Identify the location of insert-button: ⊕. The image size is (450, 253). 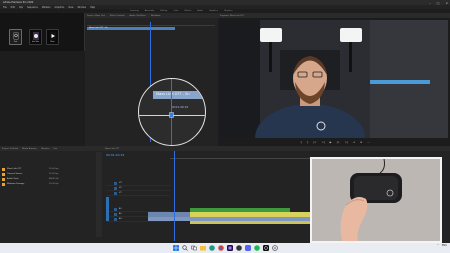
(361, 142).